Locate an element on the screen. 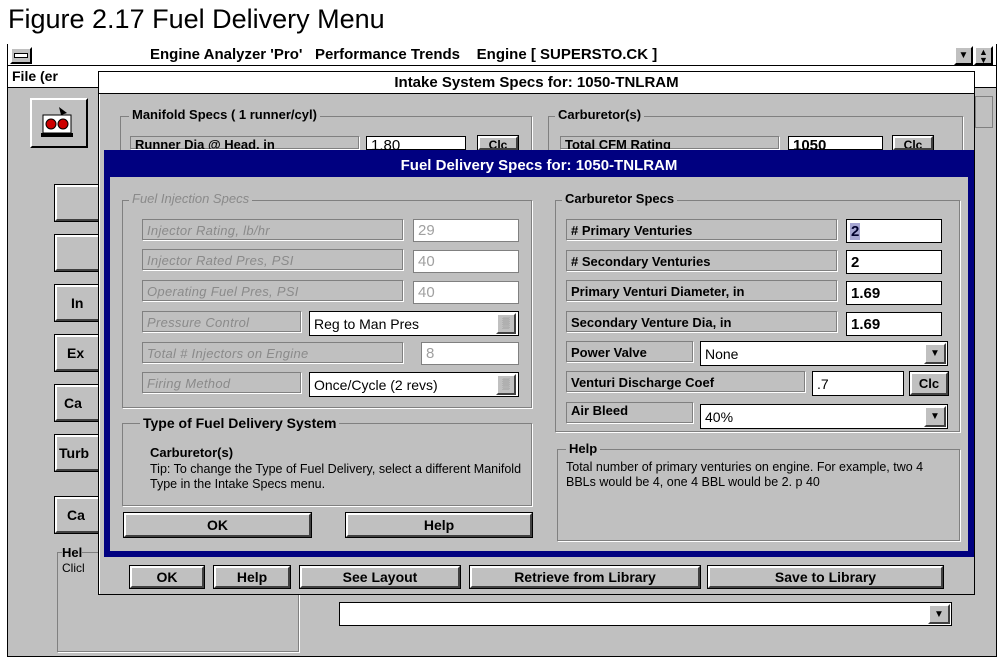 This screenshot has width=1005, height=657. firing-method-label: Firing Method is located at coordinates (222, 383).